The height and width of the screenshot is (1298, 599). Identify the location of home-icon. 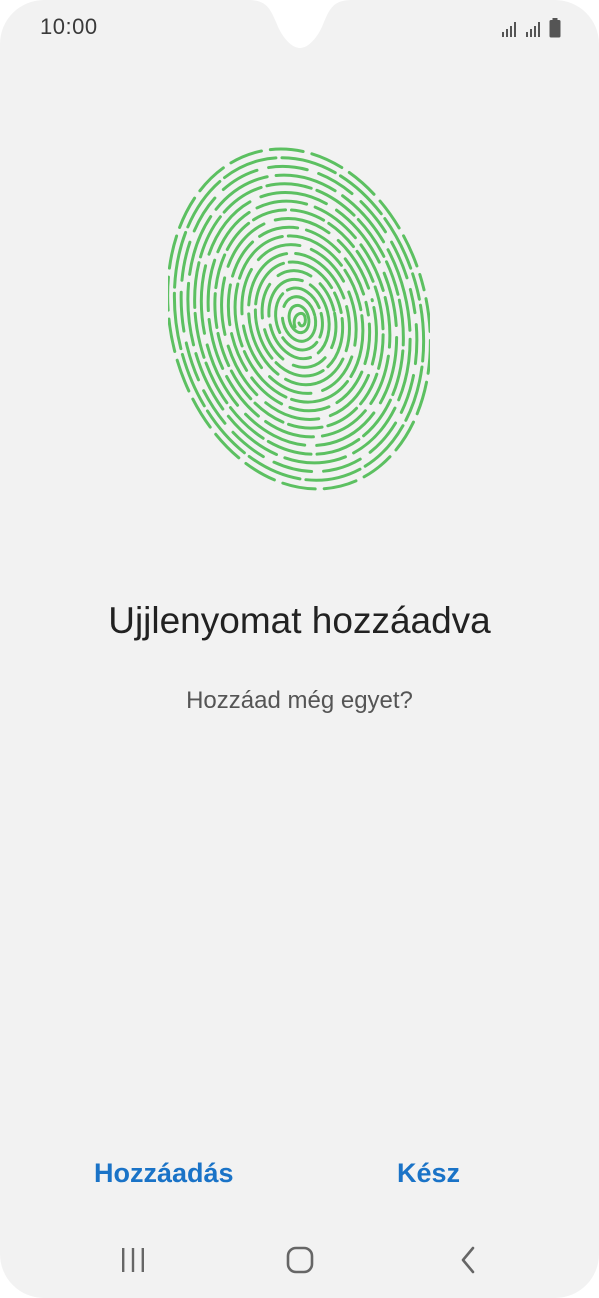
(300, 1260).